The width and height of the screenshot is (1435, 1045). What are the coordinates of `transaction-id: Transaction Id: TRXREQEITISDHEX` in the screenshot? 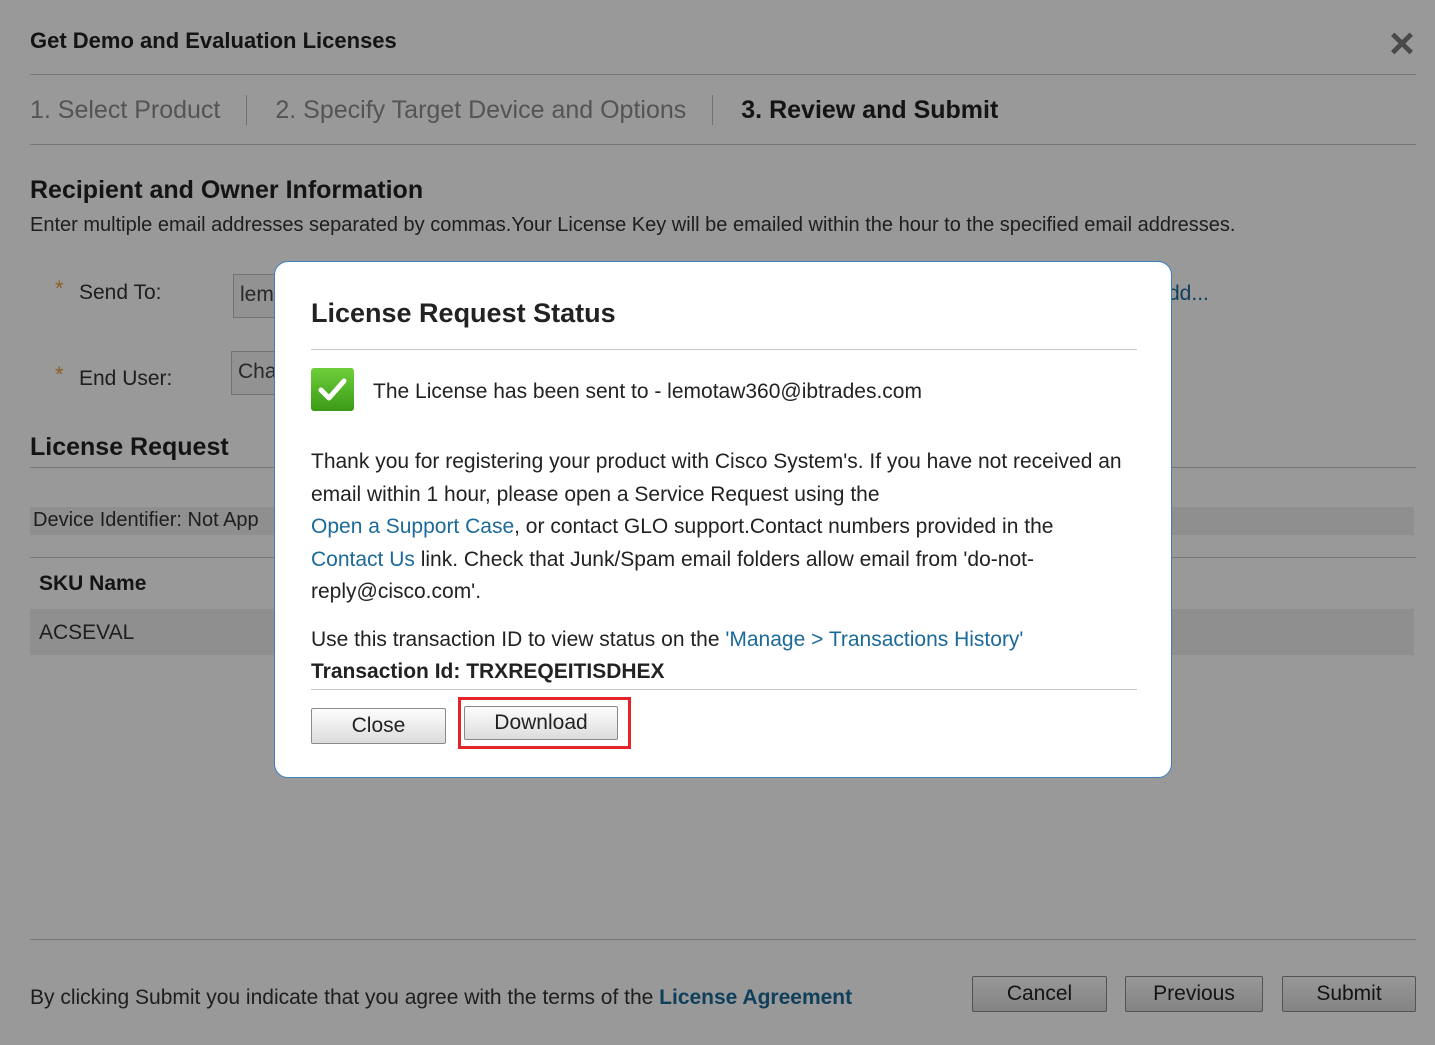 It's located at (488, 671).